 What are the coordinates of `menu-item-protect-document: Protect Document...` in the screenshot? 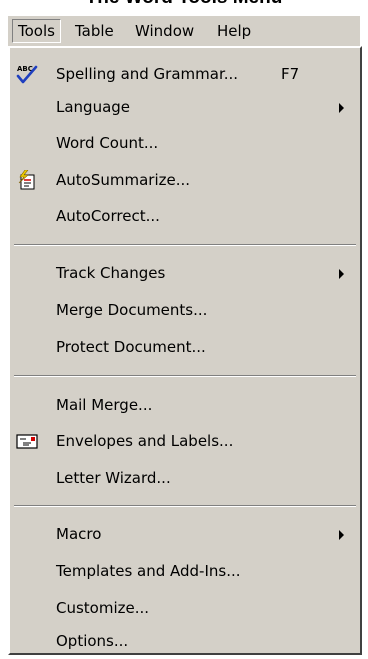 It's located at (185, 347).